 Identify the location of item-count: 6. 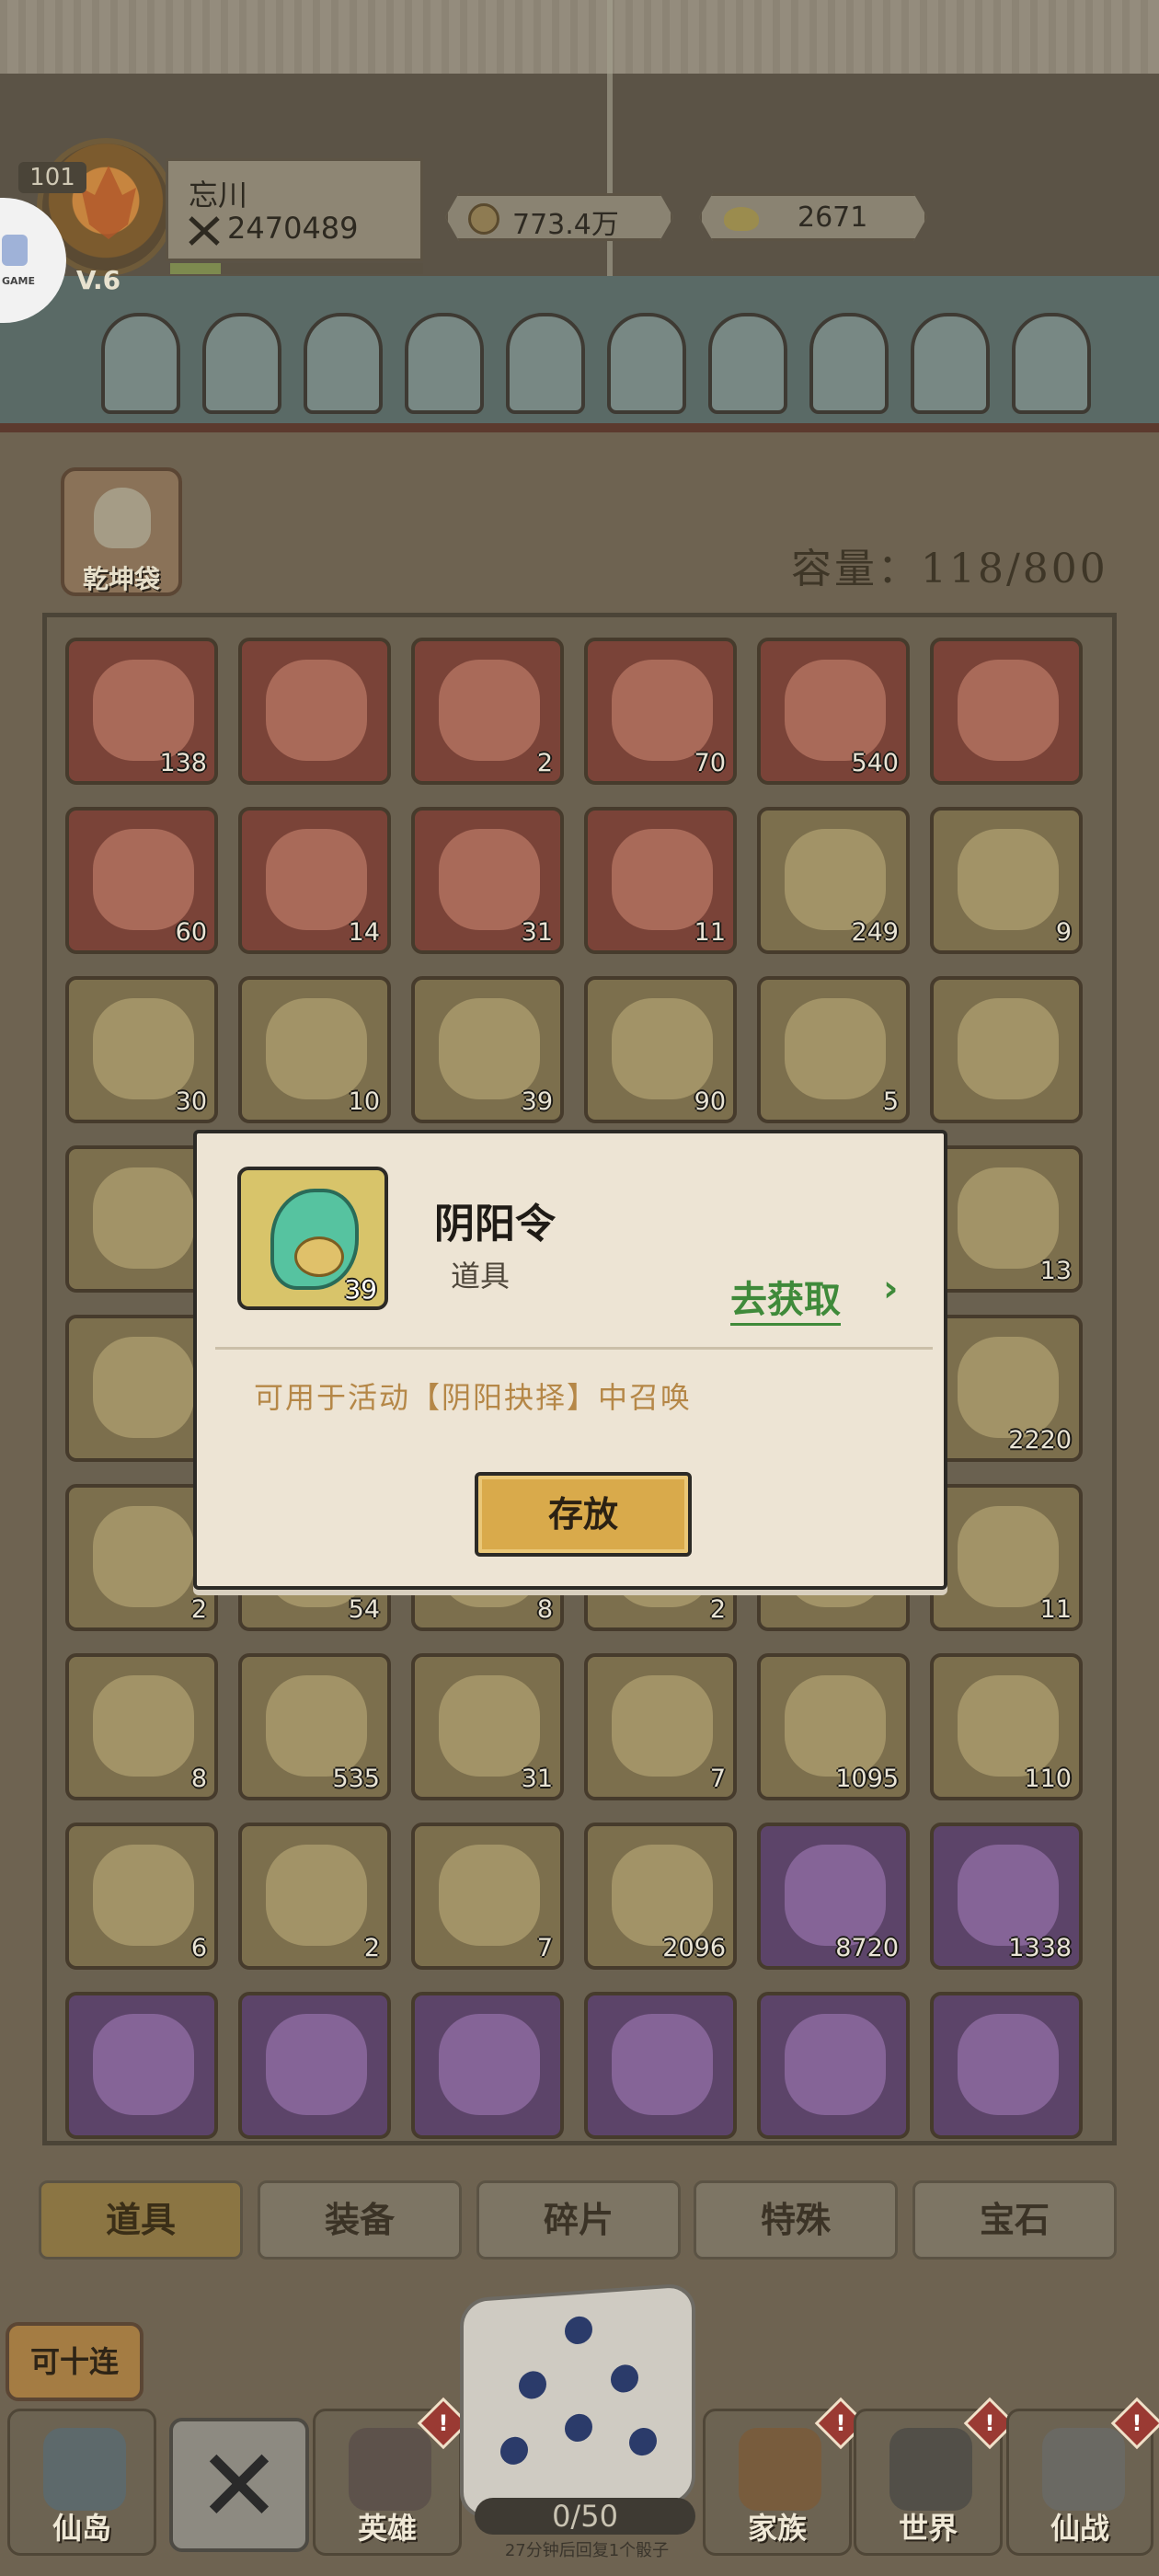
(198, 1948).